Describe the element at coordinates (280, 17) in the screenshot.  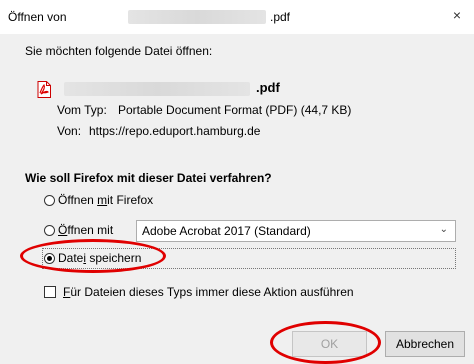
I see `dialog-title-extension: .pdf` at that location.